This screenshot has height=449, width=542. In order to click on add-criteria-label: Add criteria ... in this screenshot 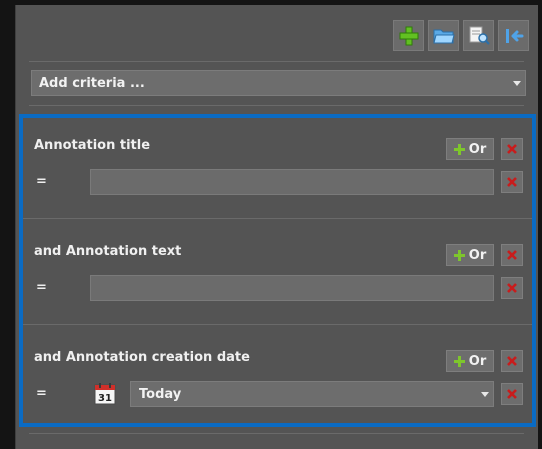, I will do `click(92, 83)`.